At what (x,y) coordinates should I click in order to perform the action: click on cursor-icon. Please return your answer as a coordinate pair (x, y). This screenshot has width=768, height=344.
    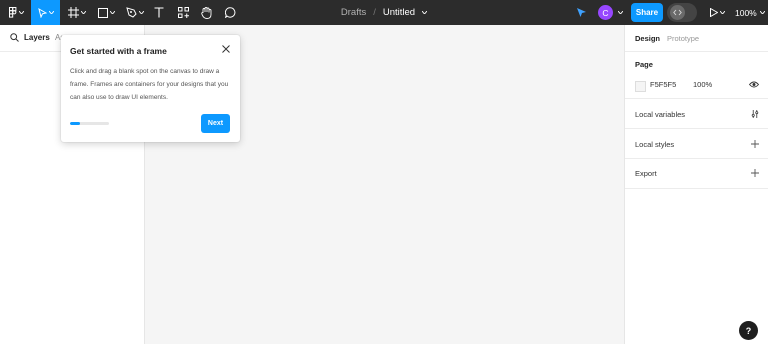
    Looking at the image, I should click on (581, 12).